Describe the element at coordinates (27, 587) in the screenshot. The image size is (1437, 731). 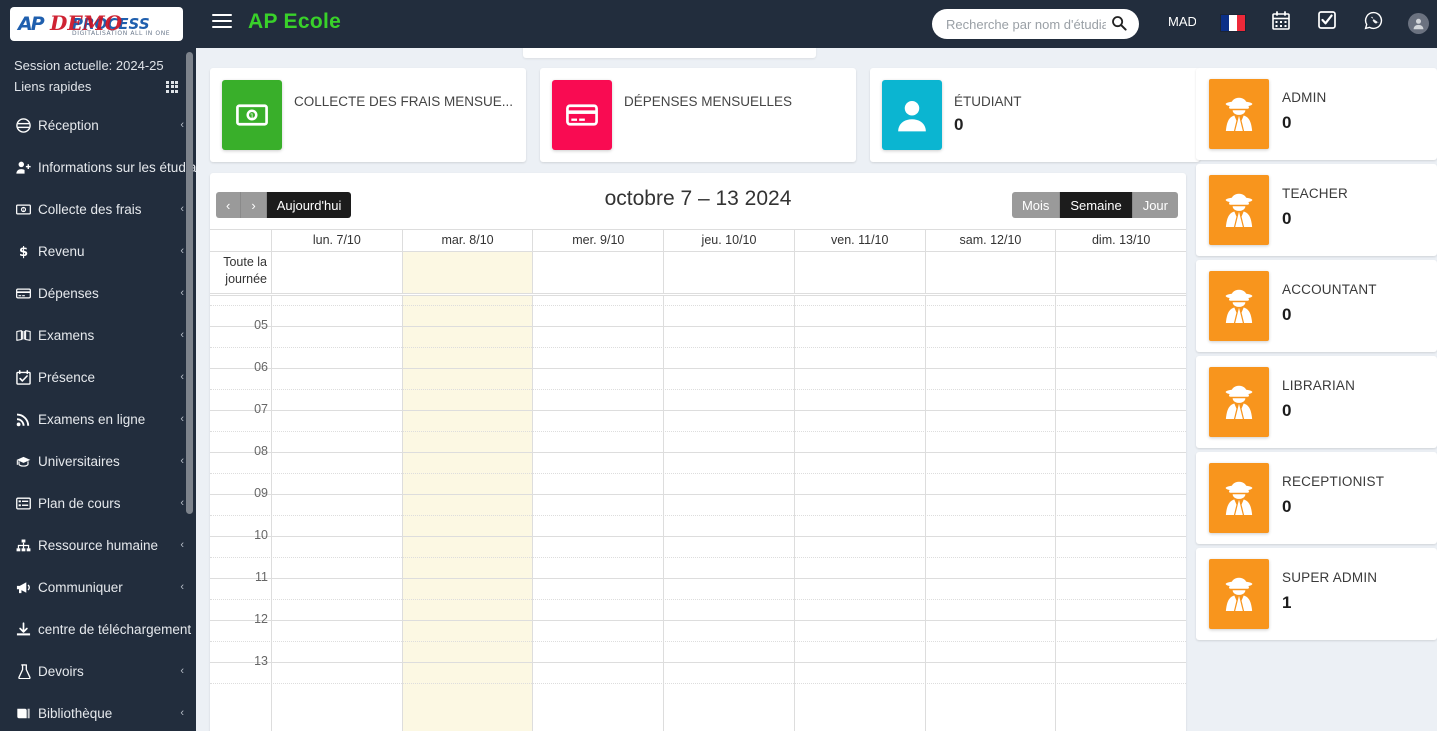
I see `bullhorn-icon` at that location.